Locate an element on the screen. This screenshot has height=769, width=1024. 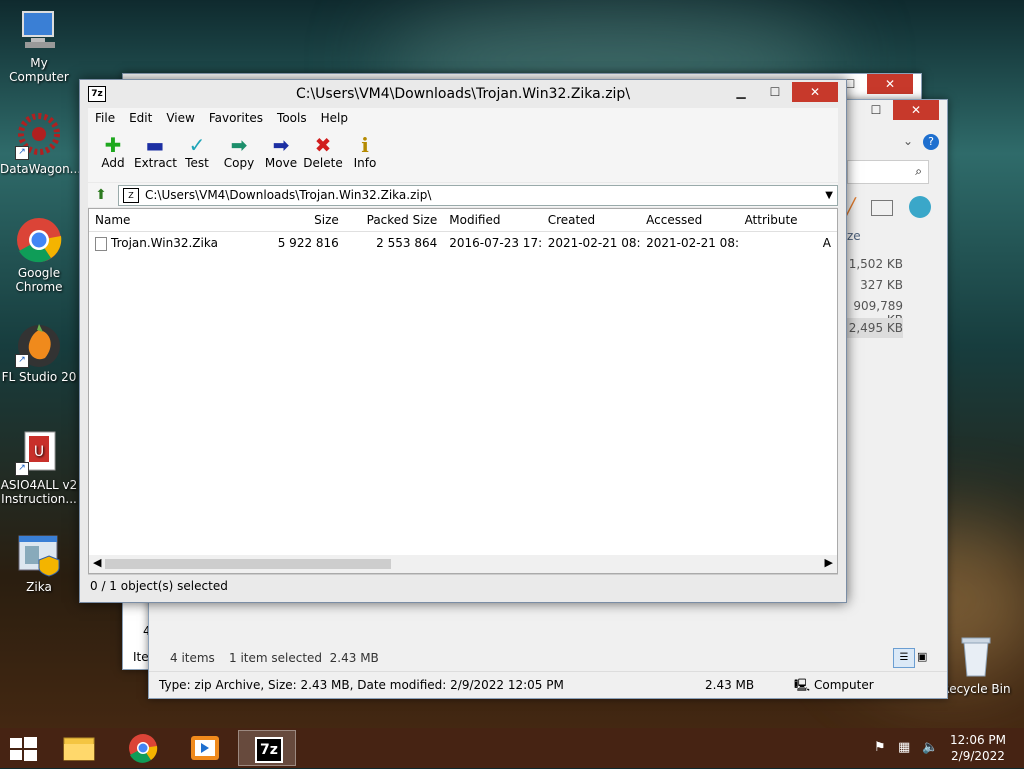
svg-text: U is located at coordinates (39, 452).